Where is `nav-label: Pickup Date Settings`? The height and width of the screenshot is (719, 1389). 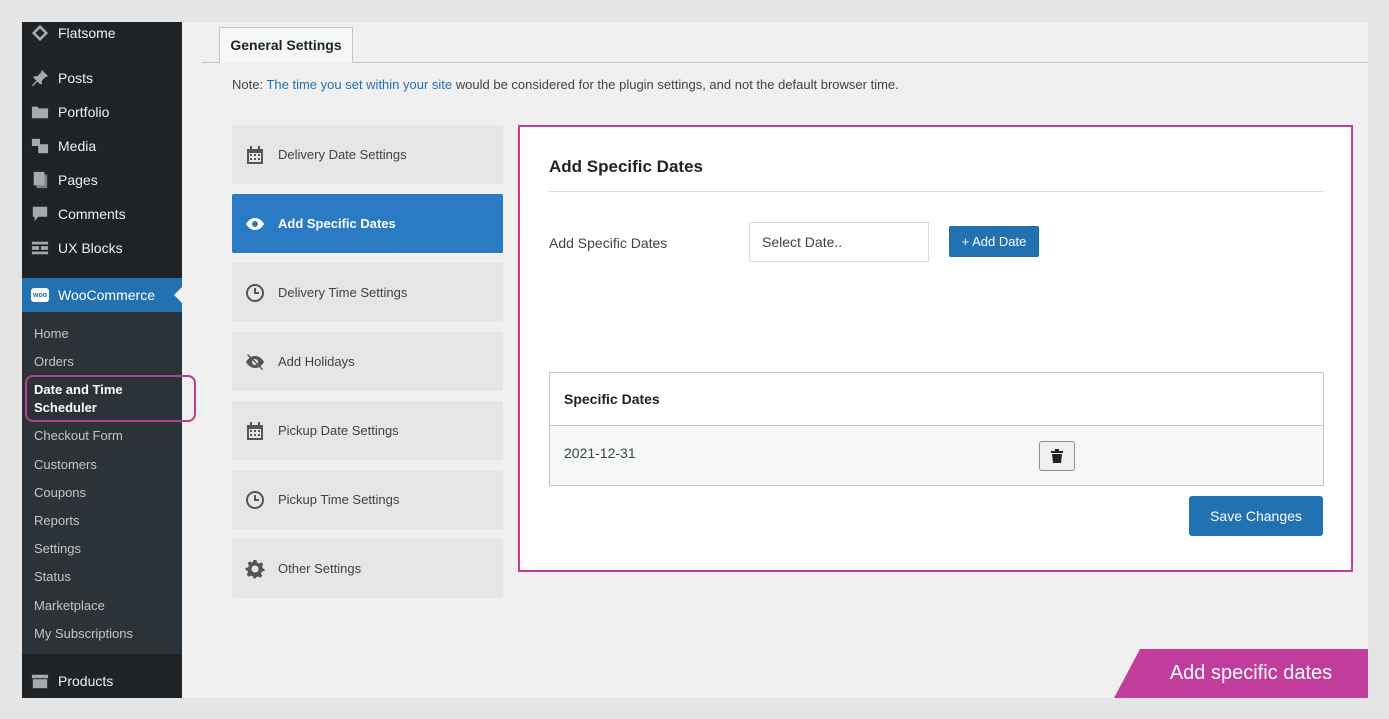 nav-label: Pickup Date Settings is located at coordinates (338, 430).